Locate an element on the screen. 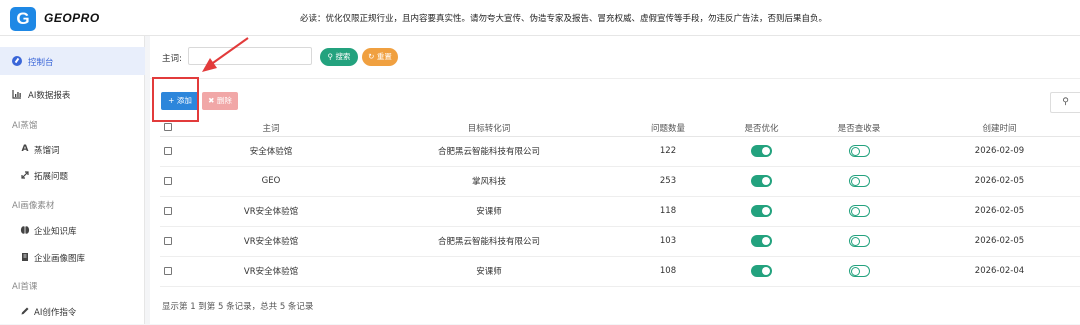 The width and height of the screenshot is (1080, 325). main-word-cell: GEO is located at coordinates (271, 181).